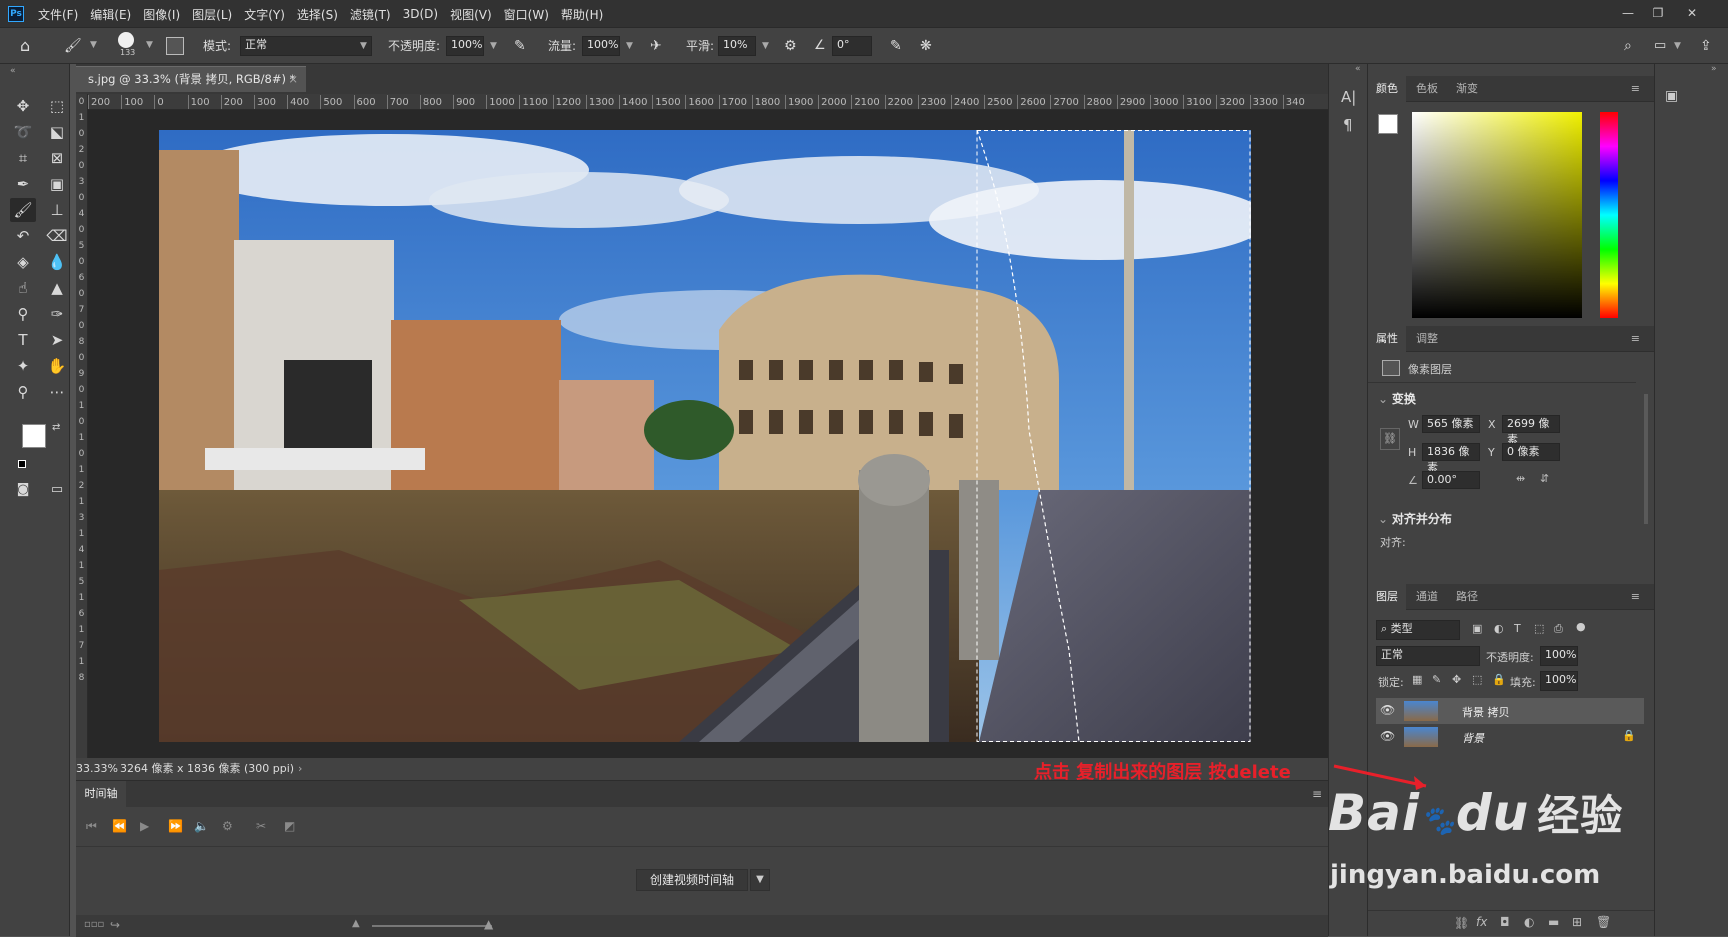  I want to click on expand-icon: «, so click(1358, 69).